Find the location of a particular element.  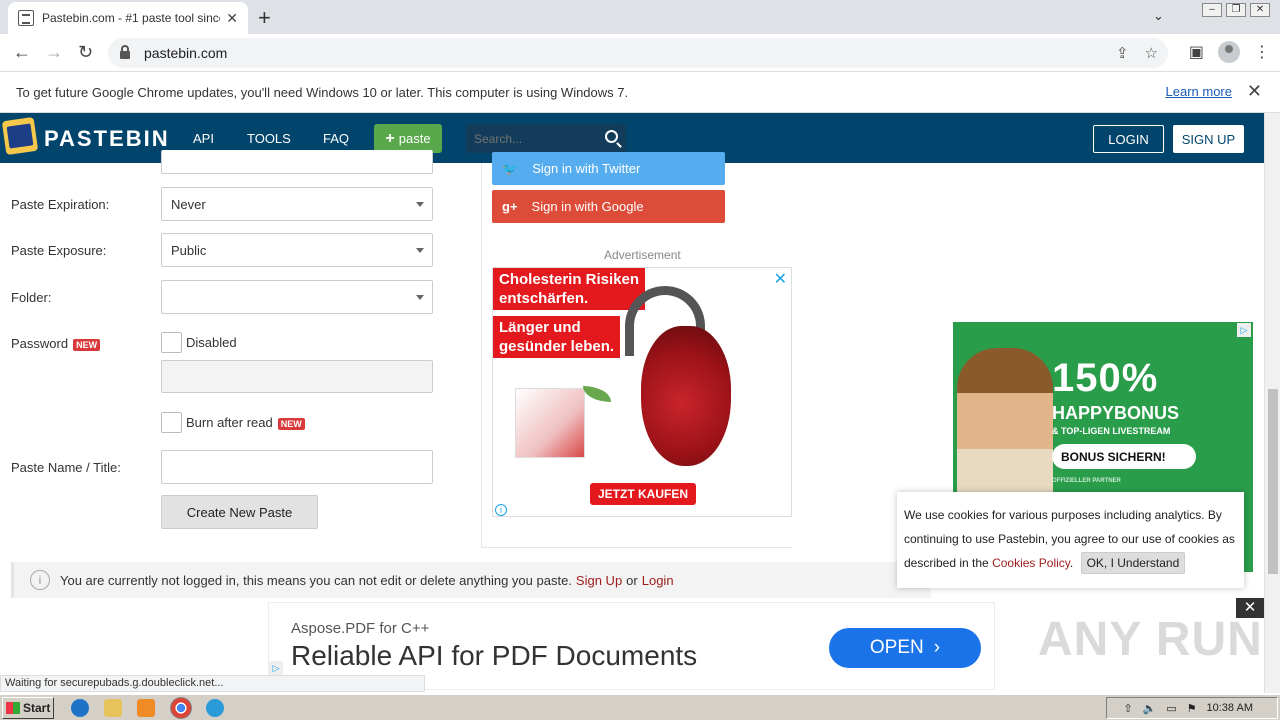

nav-faq: FAQ is located at coordinates (336, 138).